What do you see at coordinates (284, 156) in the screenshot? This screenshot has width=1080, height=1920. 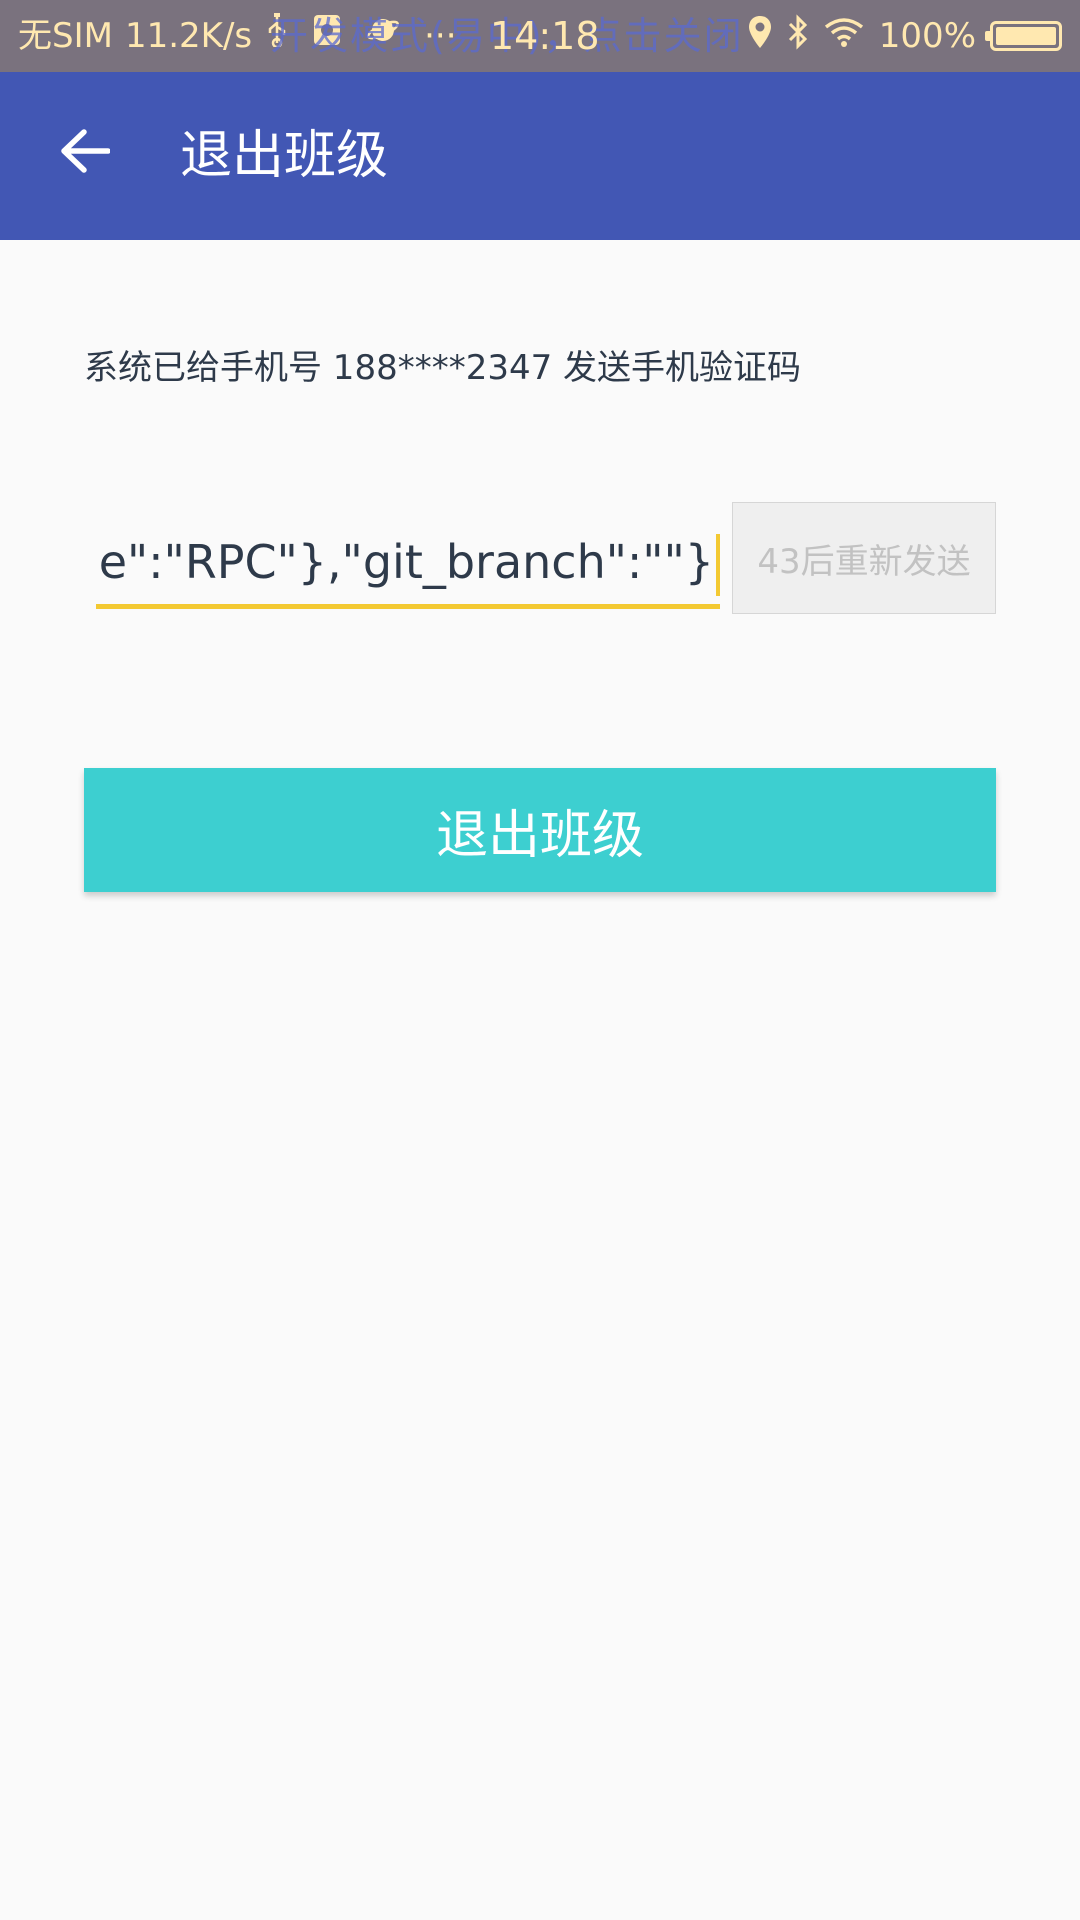 I see `page-title: 退出班级` at bounding box center [284, 156].